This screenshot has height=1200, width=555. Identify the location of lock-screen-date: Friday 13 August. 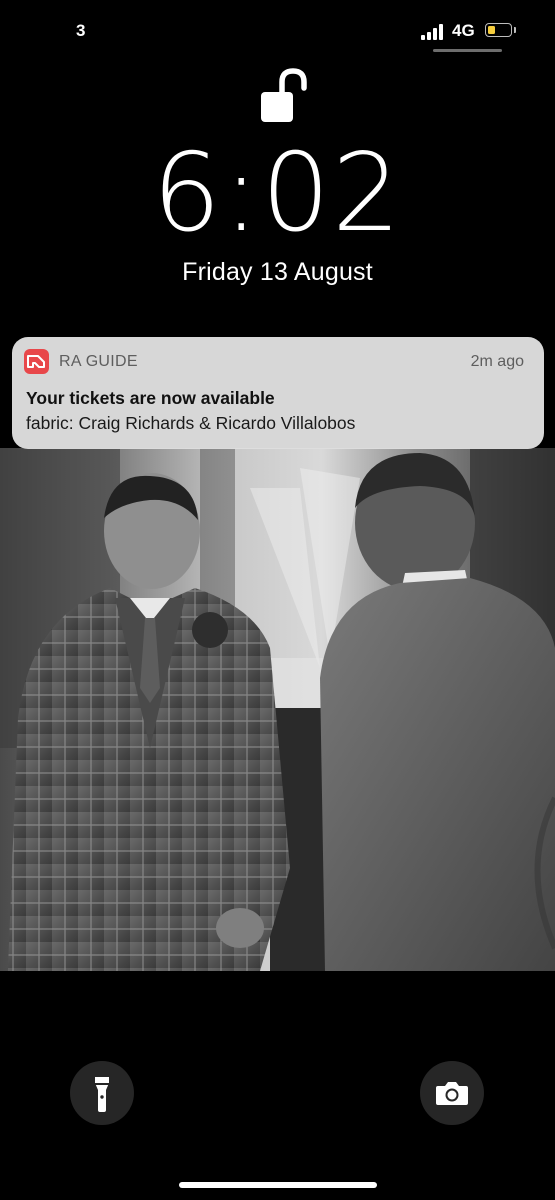
(277, 272).